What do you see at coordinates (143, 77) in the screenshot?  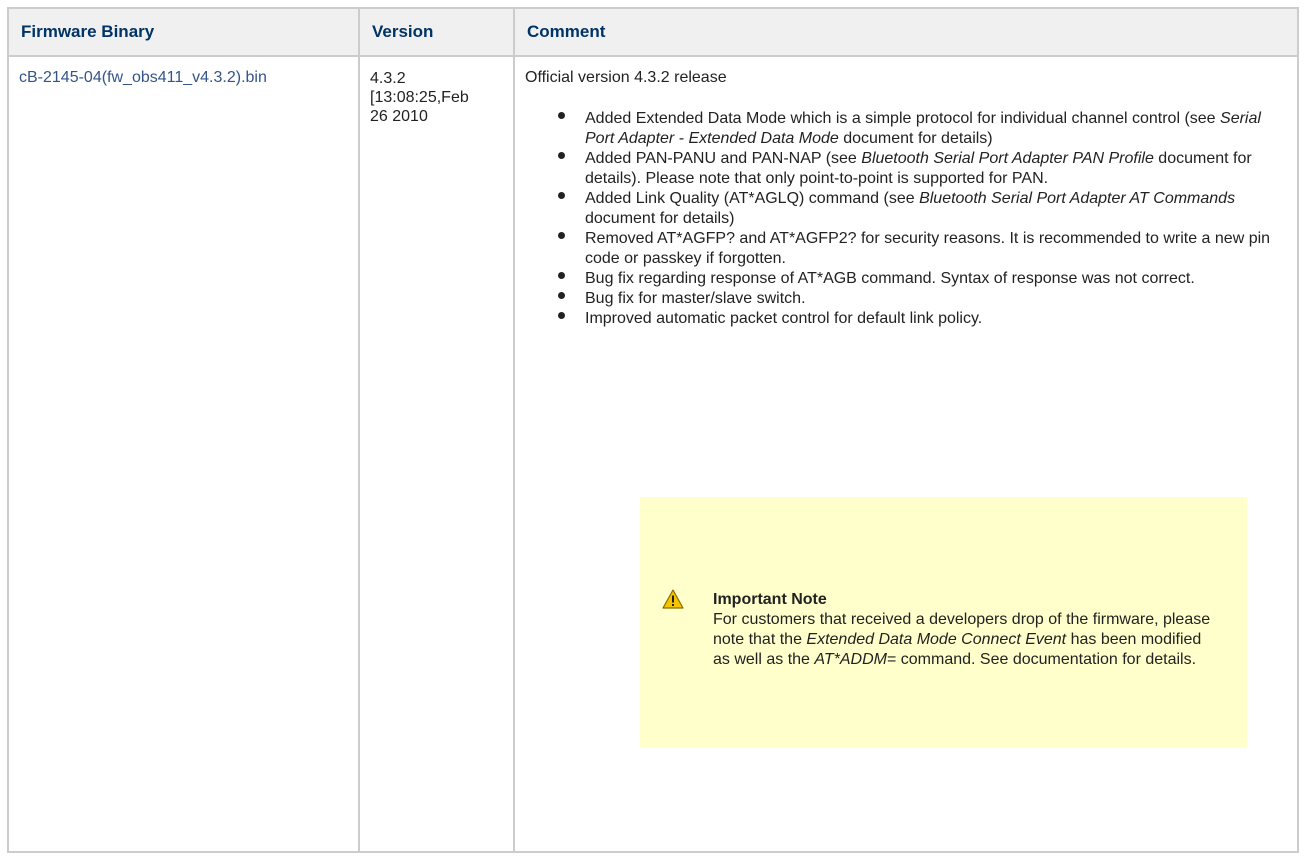 I see `firmware-binary-link: cB-2145-04(fw_obs411_v4.3.2).bin` at bounding box center [143, 77].